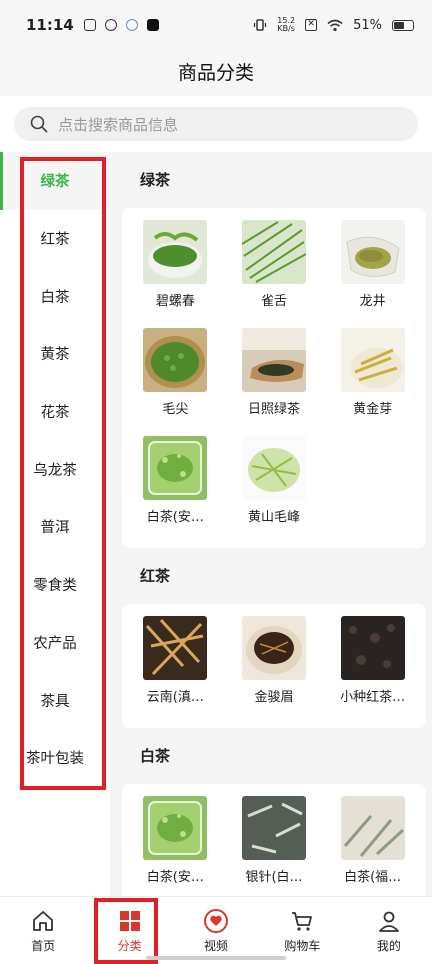 The width and height of the screenshot is (432, 964). Describe the element at coordinates (260, 25) in the screenshot. I see `vibrate-icon` at that location.